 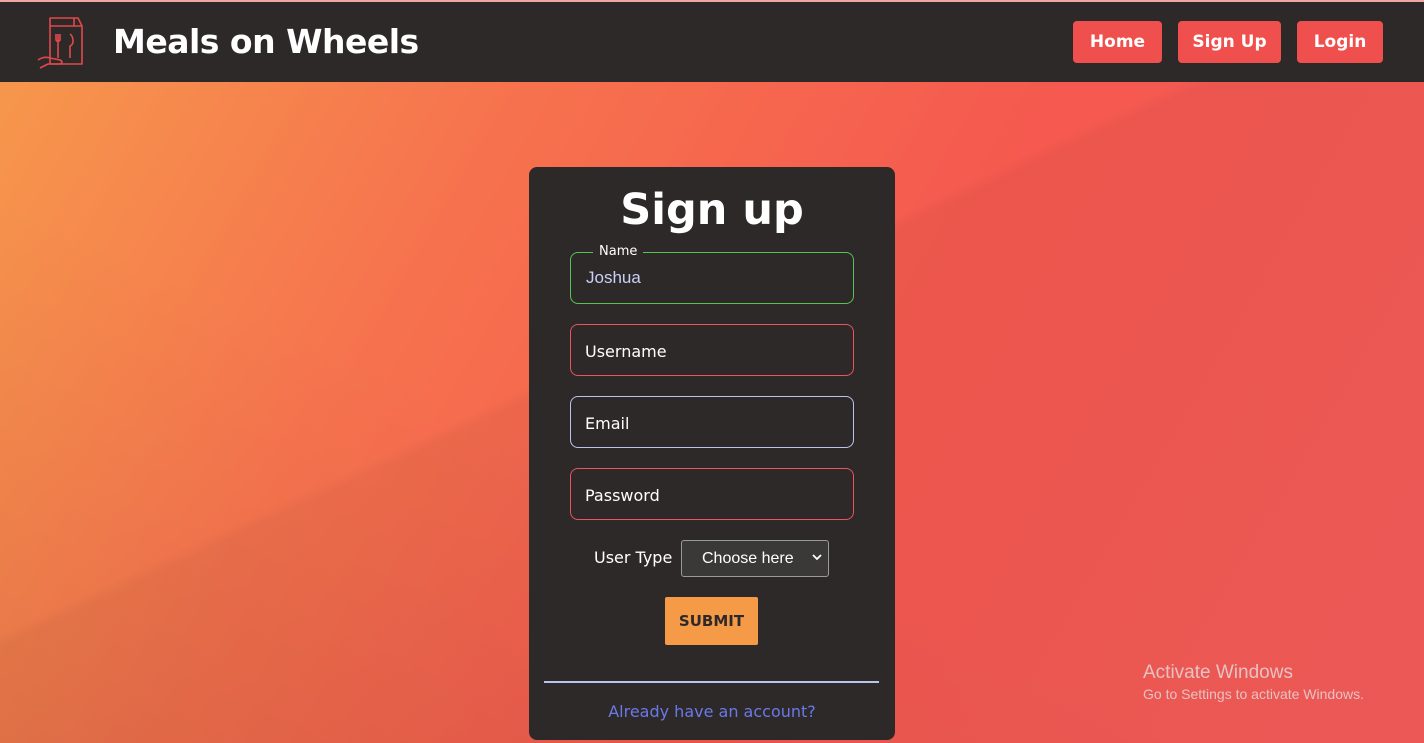 What do you see at coordinates (712, 210) in the screenshot?
I see `form-title: Sign up` at bounding box center [712, 210].